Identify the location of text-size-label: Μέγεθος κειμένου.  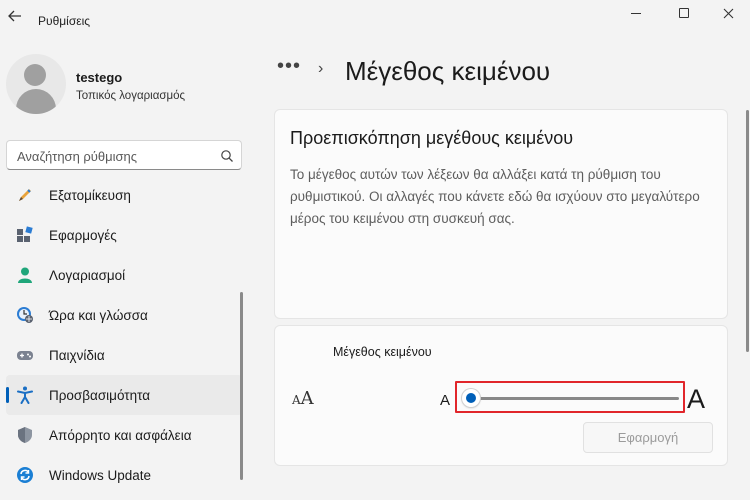
(382, 352).